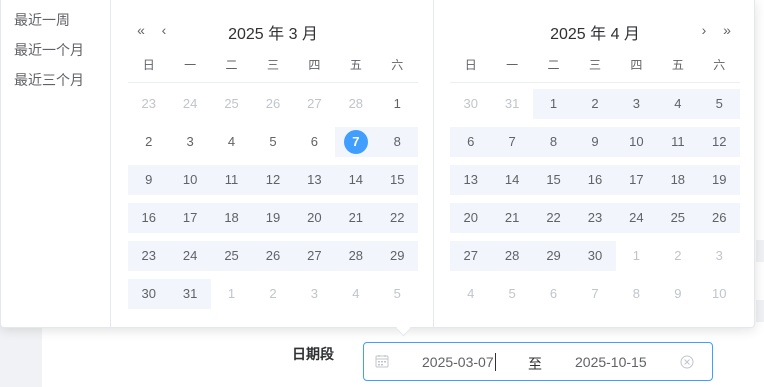 This screenshot has width=764, height=387. Describe the element at coordinates (727, 30) in the screenshot. I see `next-year-button: »` at that location.